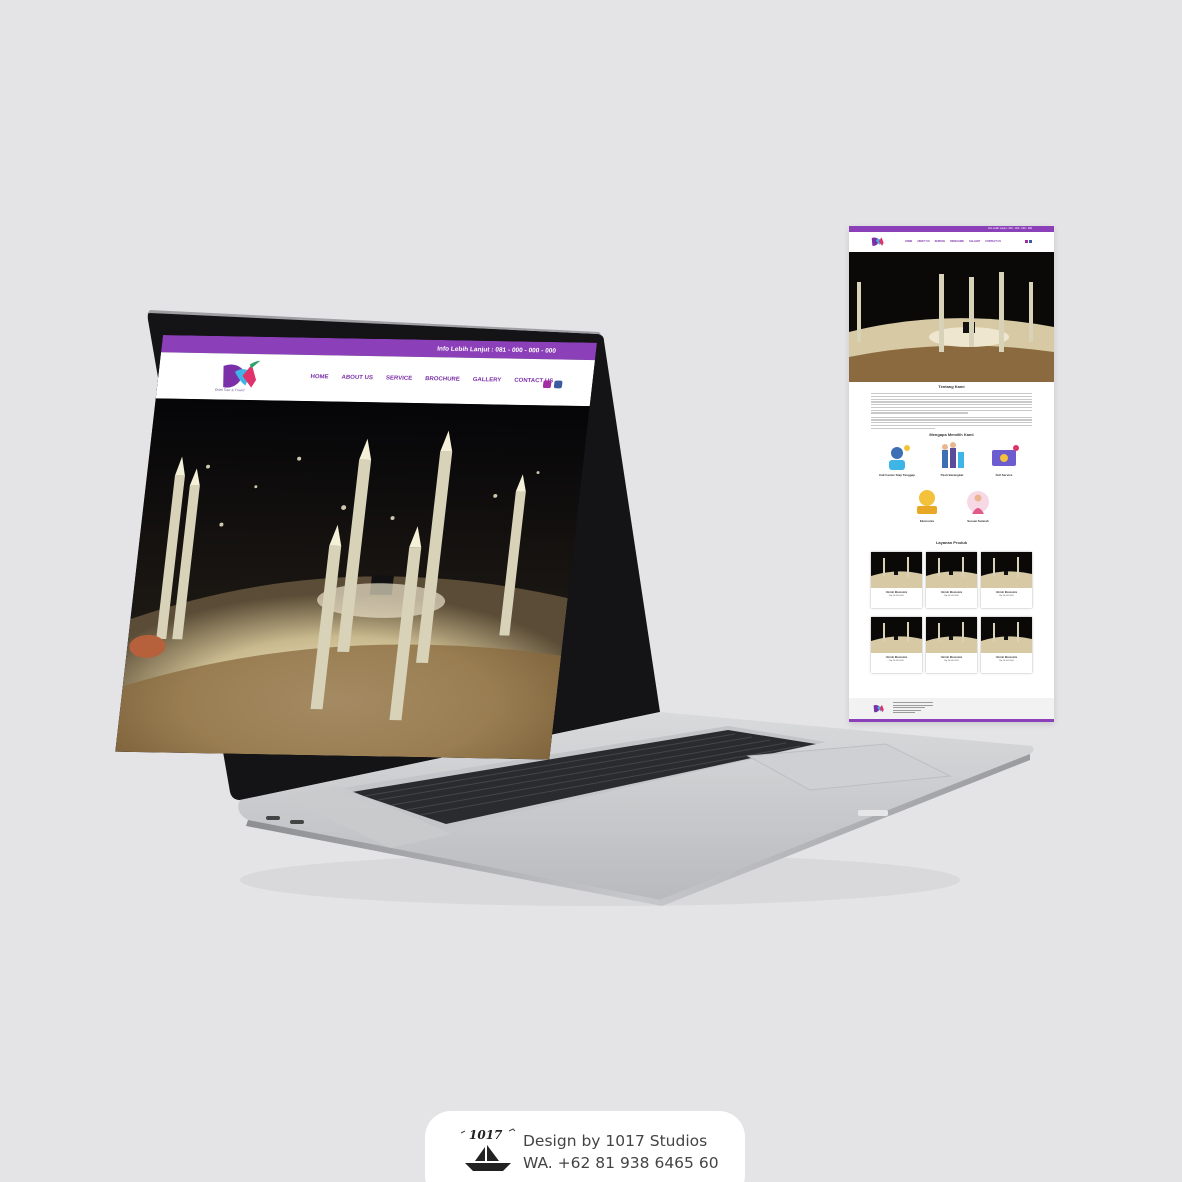 Image resolution: width=1182 pixels, height=1182 pixels. I want to click on products-title: Layanan Produk, so click(951, 542).